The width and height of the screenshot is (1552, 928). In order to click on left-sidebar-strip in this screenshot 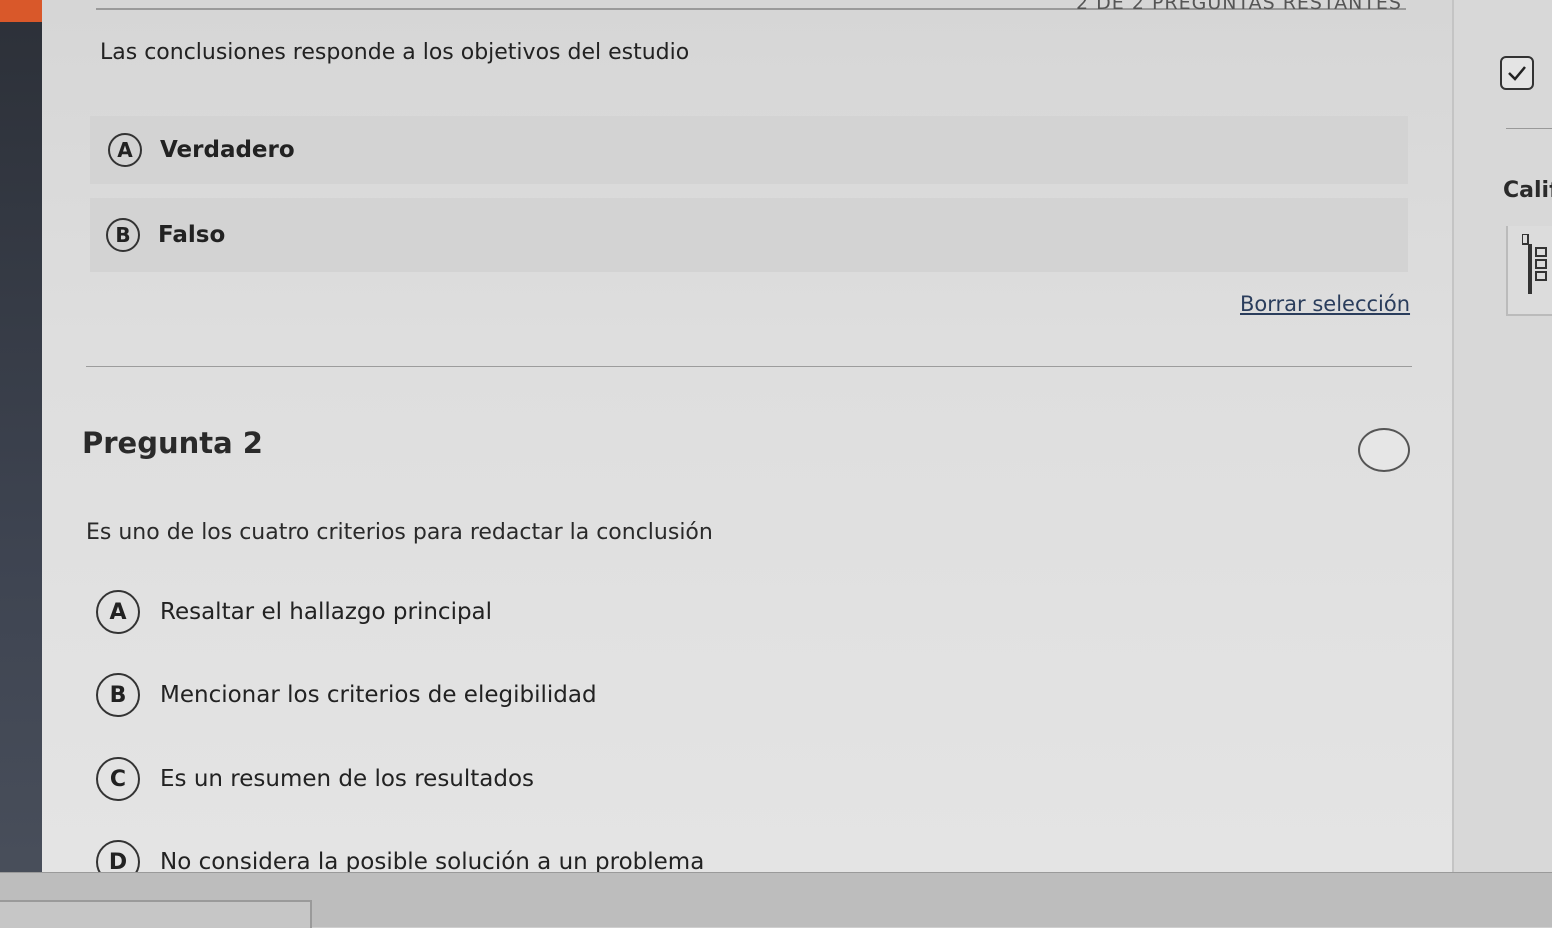, I will do `click(21, 463)`.